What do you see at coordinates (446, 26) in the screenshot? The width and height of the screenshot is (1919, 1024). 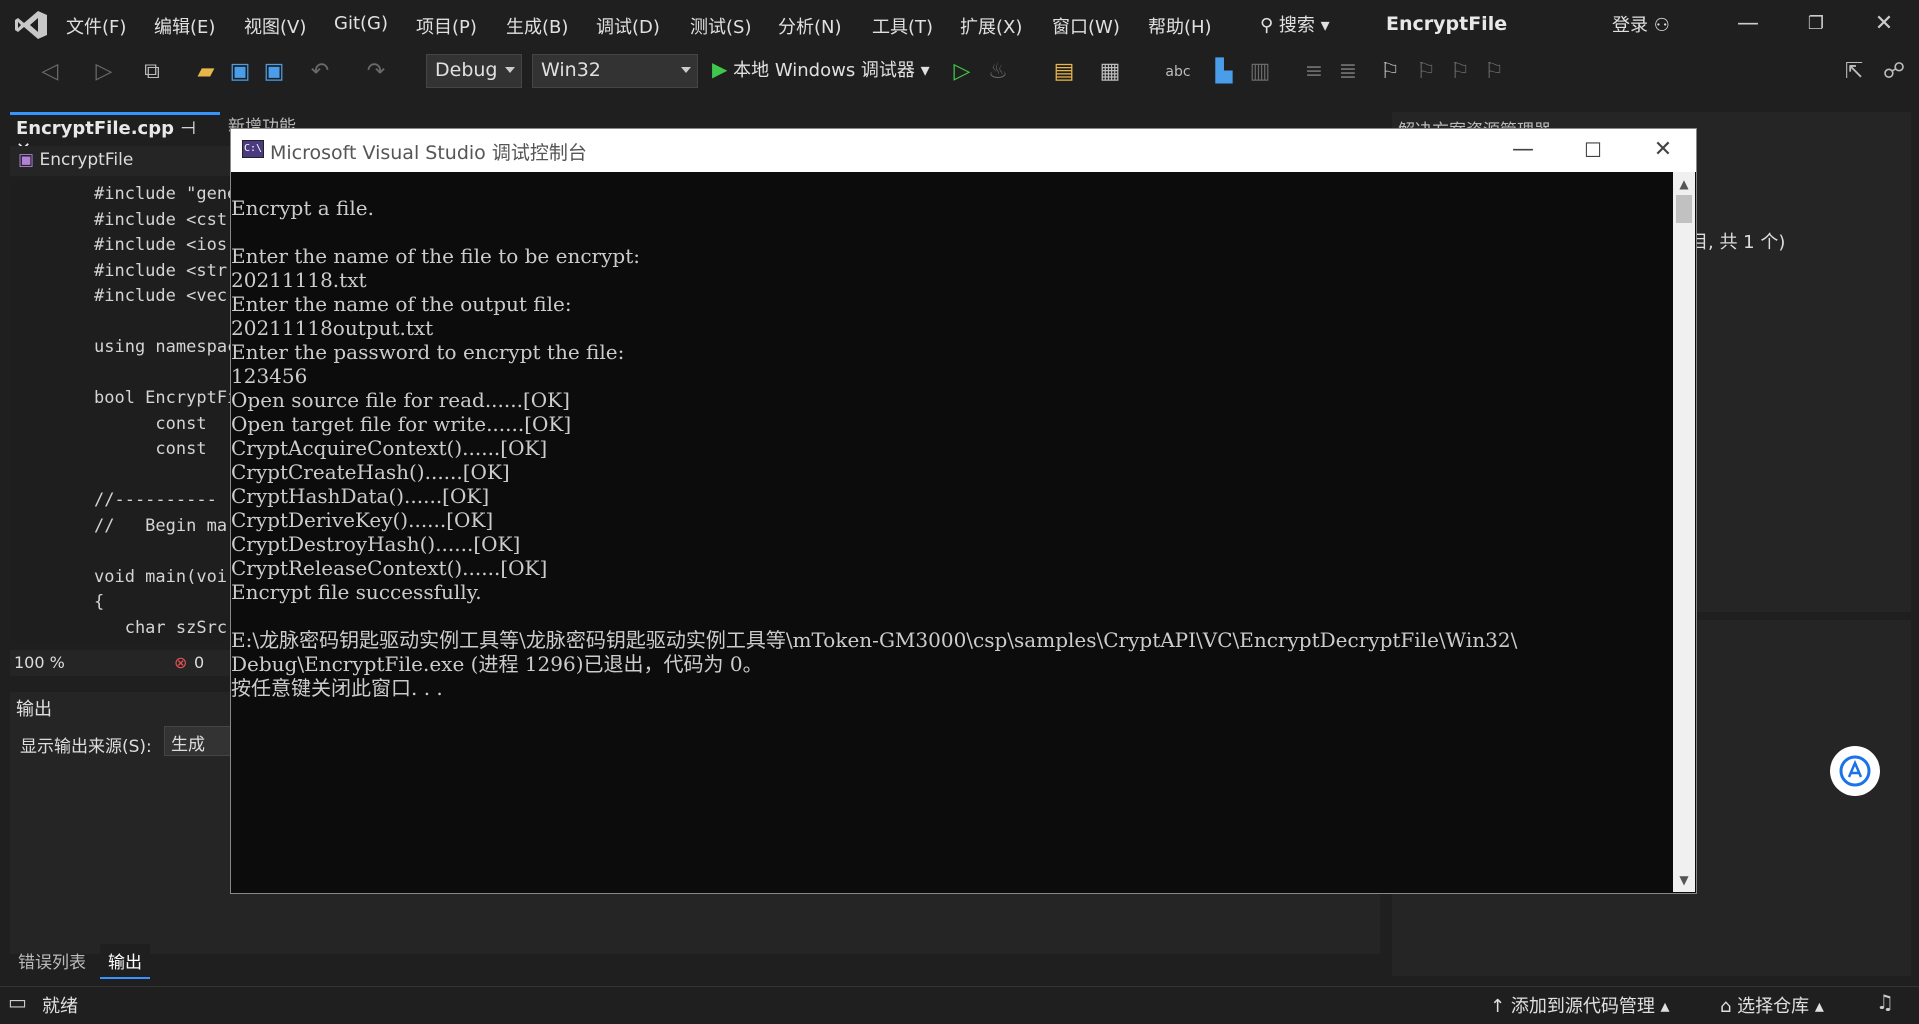 I see `menu-item: 项目(P)` at bounding box center [446, 26].